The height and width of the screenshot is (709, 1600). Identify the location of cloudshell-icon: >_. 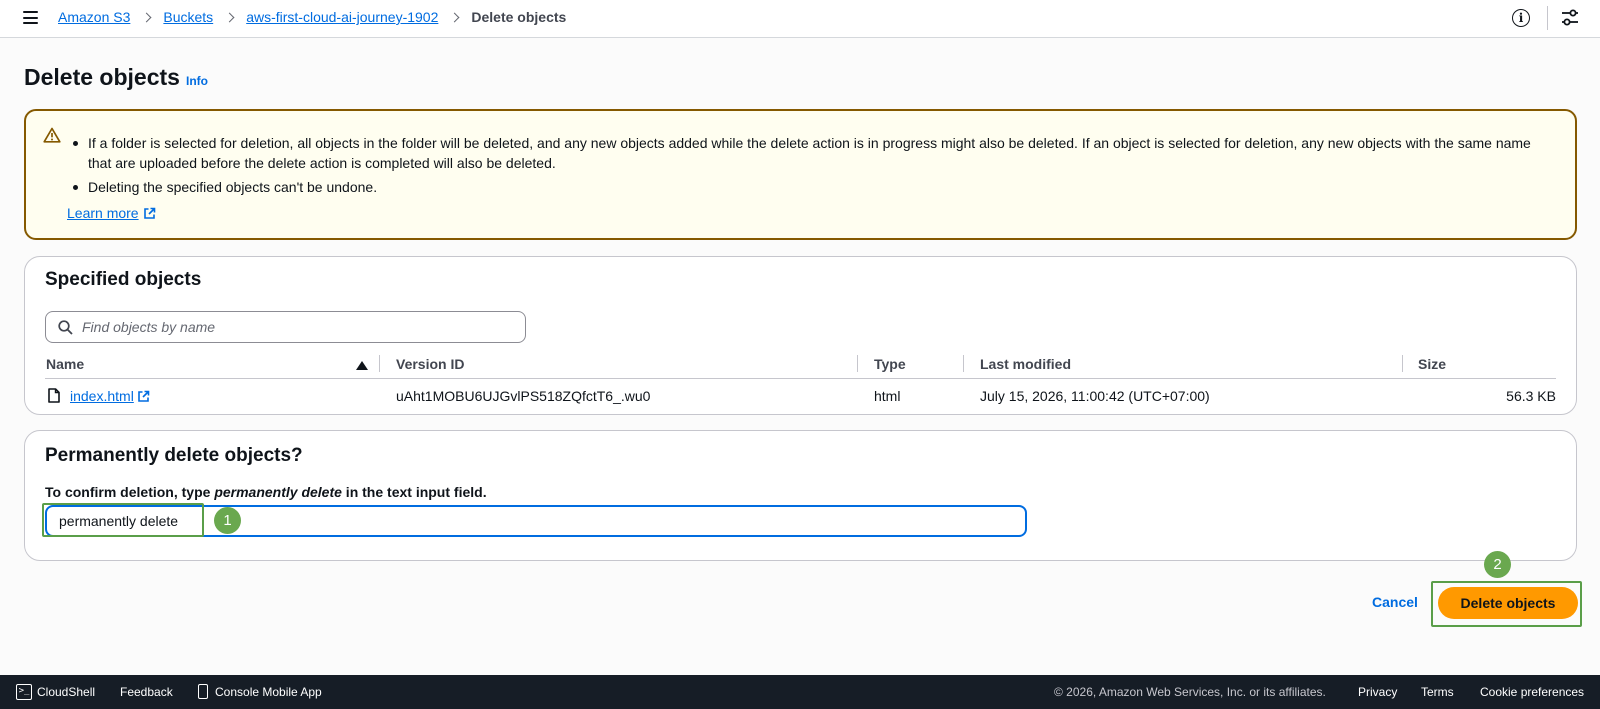
(24, 692).